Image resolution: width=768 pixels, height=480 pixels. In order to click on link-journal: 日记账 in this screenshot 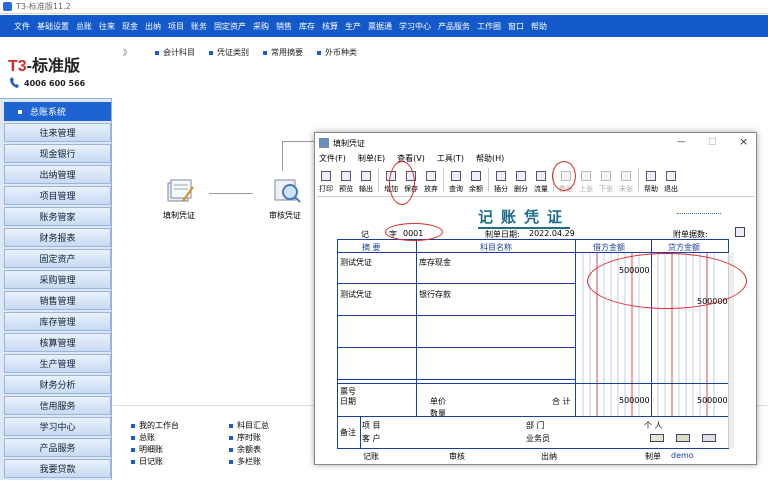, I will do `click(147, 461)`.